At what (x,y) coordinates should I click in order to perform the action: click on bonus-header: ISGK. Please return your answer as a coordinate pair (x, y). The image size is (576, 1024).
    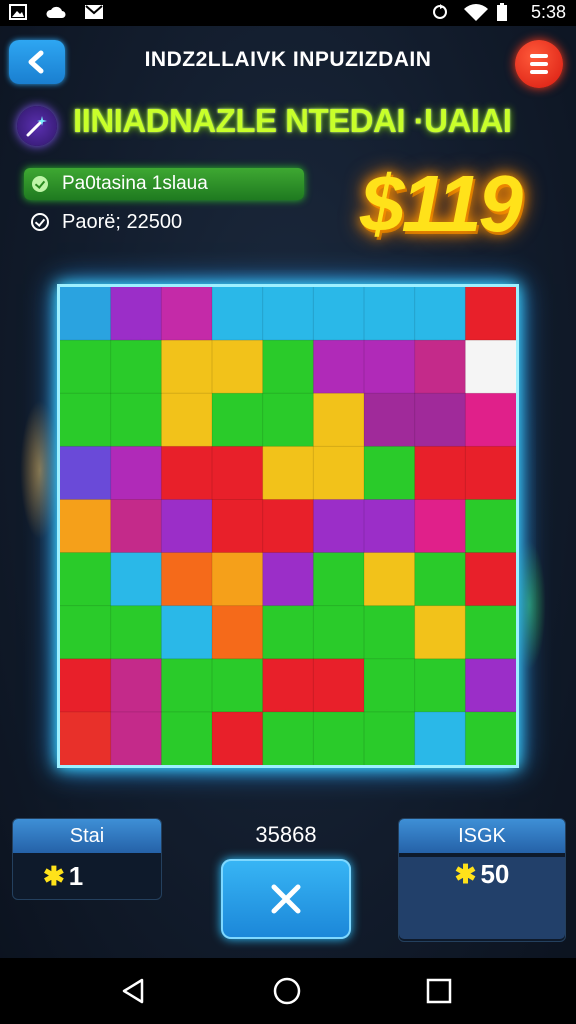
    Looking at the image, I should click on (482, 836).